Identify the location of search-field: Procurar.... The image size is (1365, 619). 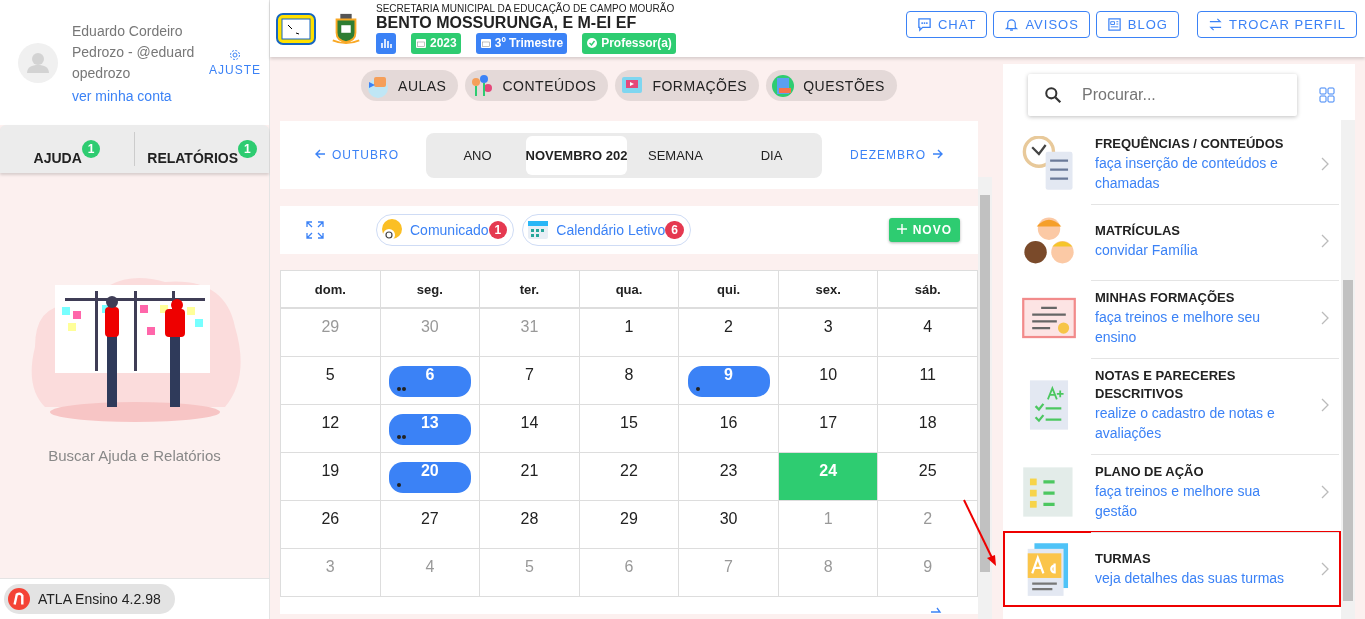
(1162, 95).